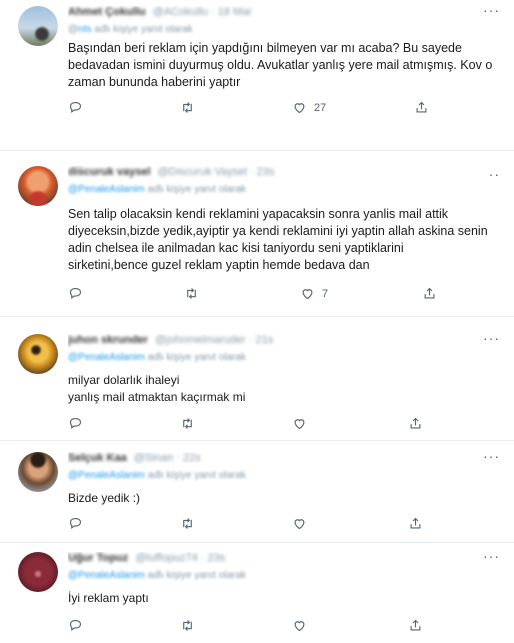  I want to click on tweet-actions: 27, so click(258, 109).